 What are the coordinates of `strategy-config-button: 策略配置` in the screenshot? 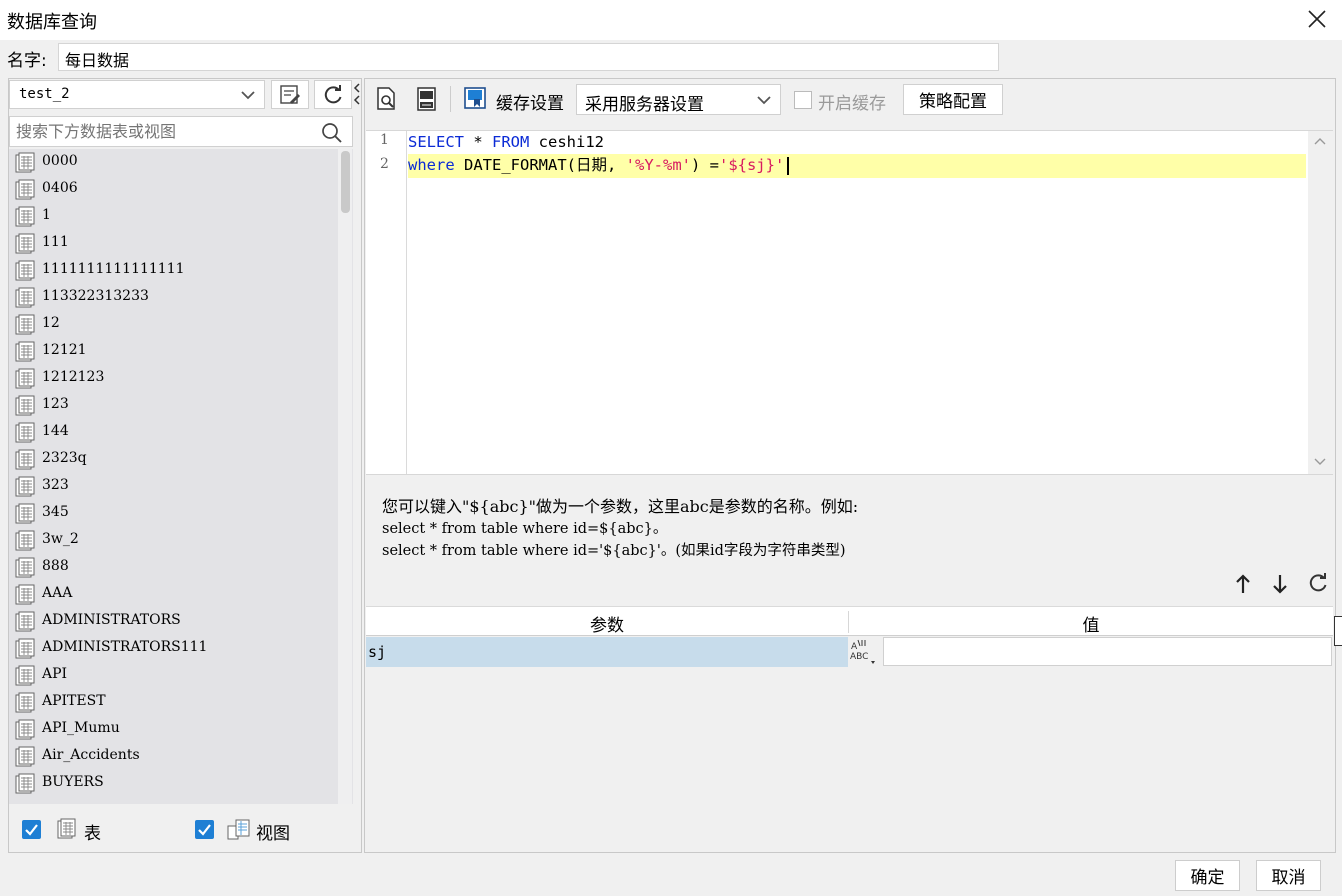 It's located at (953, 99).